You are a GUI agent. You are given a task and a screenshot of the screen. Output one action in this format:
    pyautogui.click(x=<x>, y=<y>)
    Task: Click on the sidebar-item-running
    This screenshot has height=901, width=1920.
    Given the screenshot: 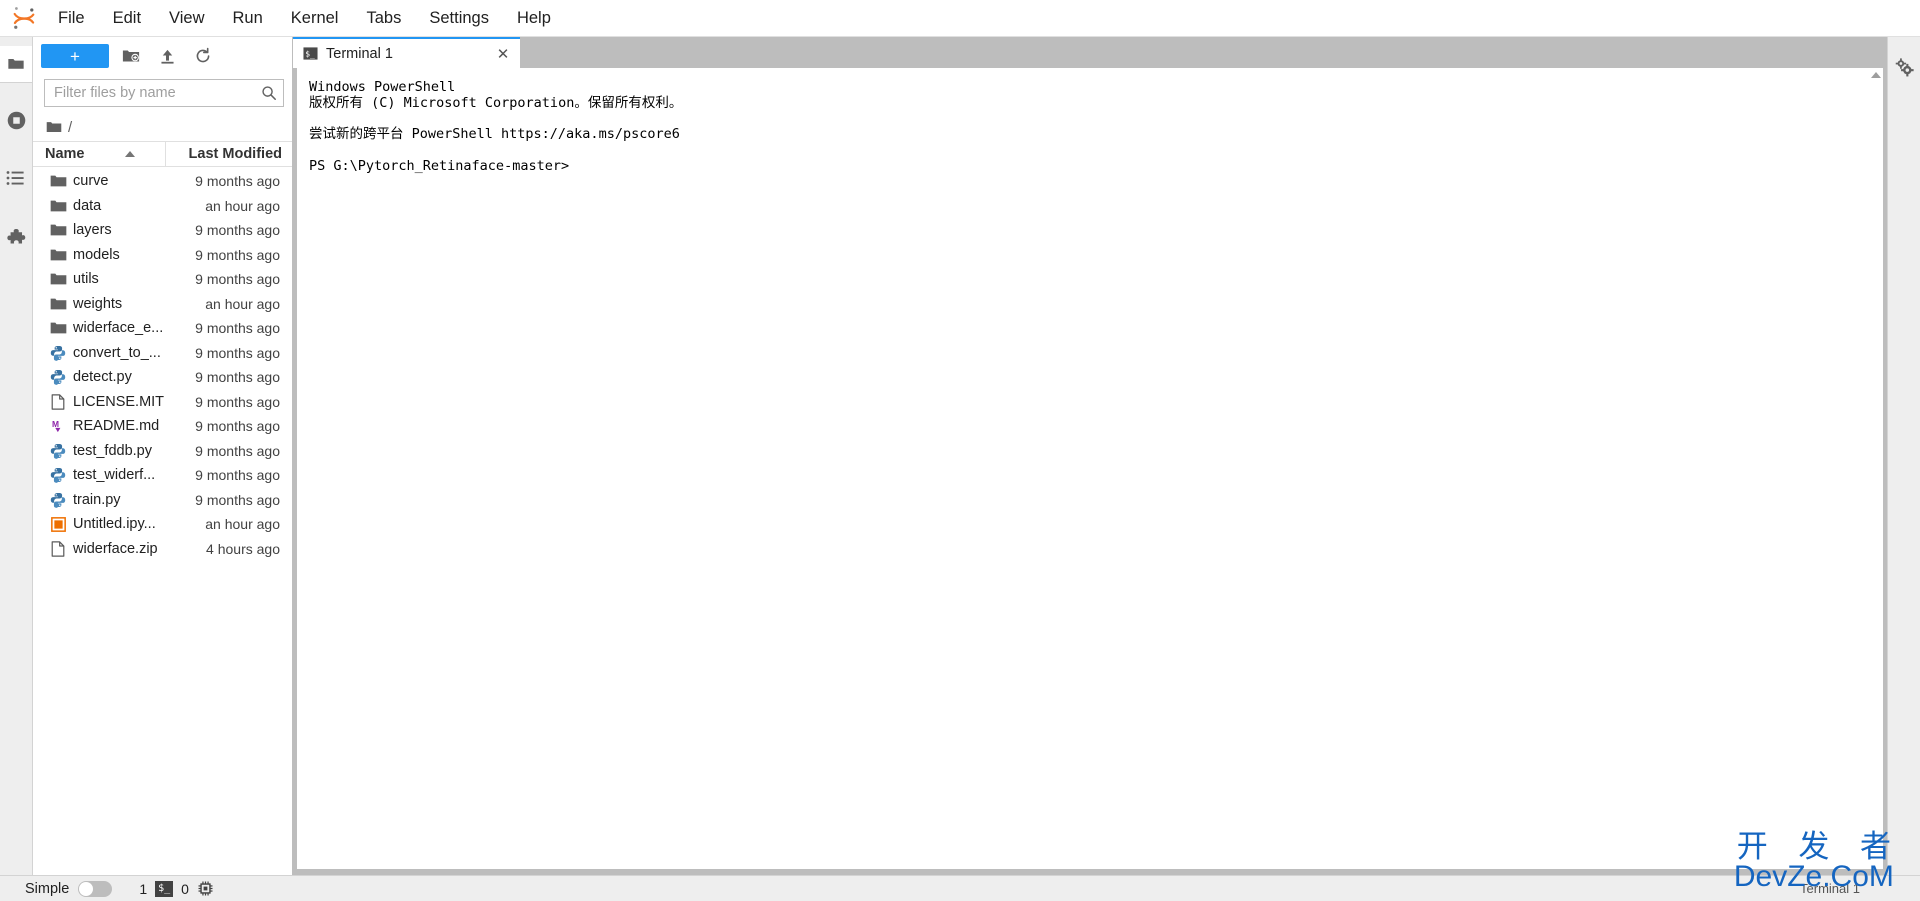 What is the action you would take?
    pyautogui.click(x=16, y=120)
    